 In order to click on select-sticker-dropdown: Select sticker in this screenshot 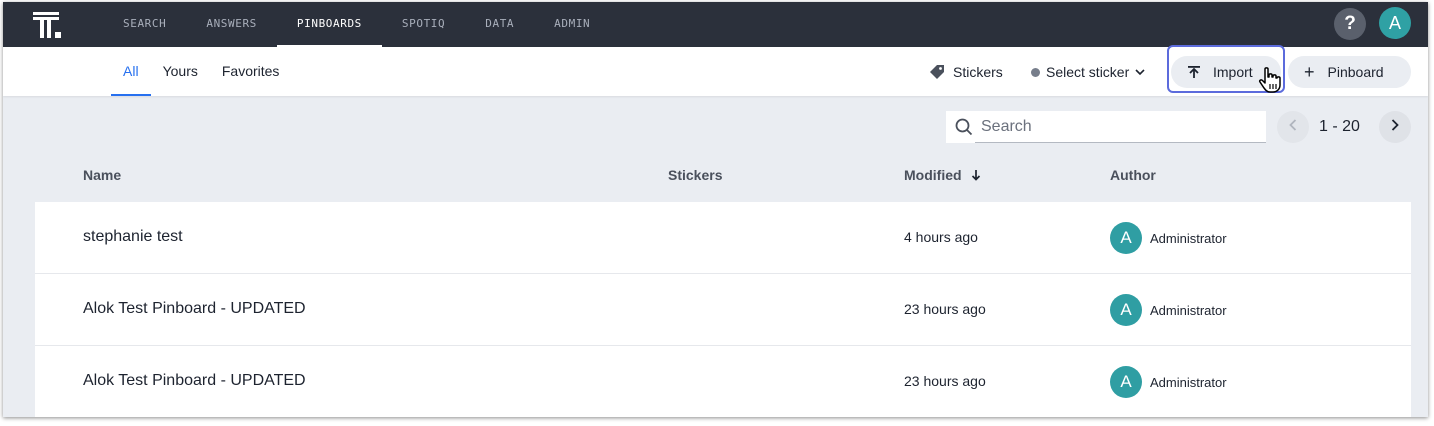, I will do `click(1088, 72)`.